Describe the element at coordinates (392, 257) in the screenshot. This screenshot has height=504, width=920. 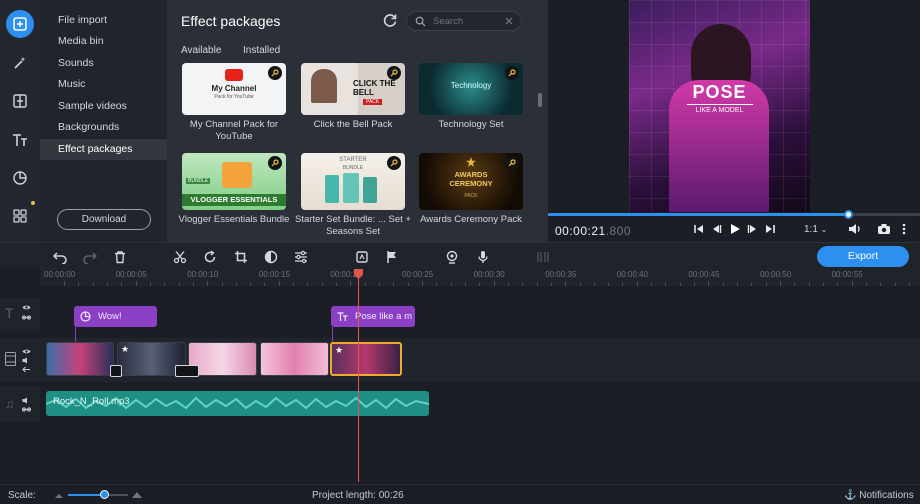
I see `marker-flag-icon` at that location.